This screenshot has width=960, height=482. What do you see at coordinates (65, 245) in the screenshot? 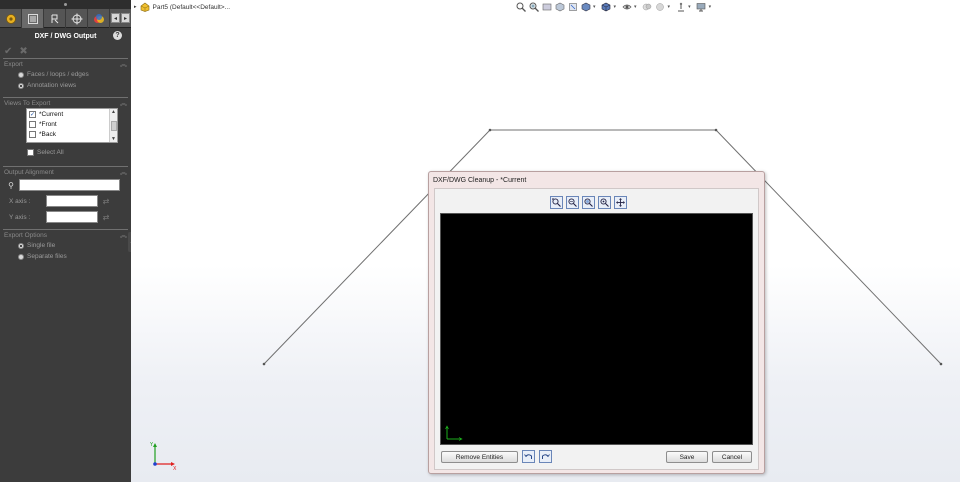
I see `radio-single-file: Single file` at bounding box center [65, 245].